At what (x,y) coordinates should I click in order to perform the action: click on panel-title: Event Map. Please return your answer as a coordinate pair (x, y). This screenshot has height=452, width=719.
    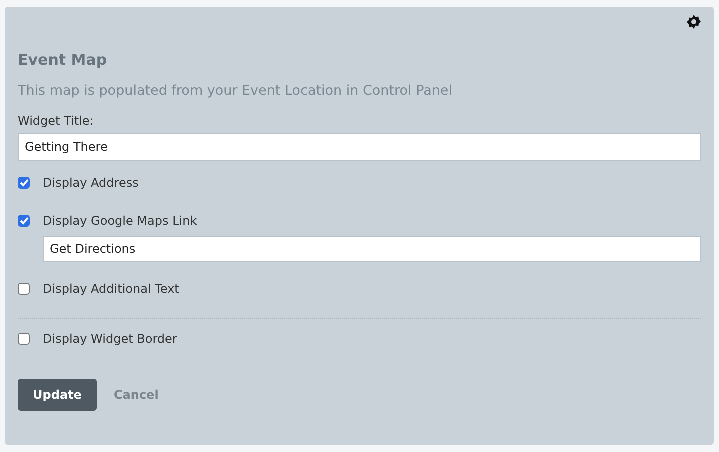
    Looking at the image, I should click on (63, 60).